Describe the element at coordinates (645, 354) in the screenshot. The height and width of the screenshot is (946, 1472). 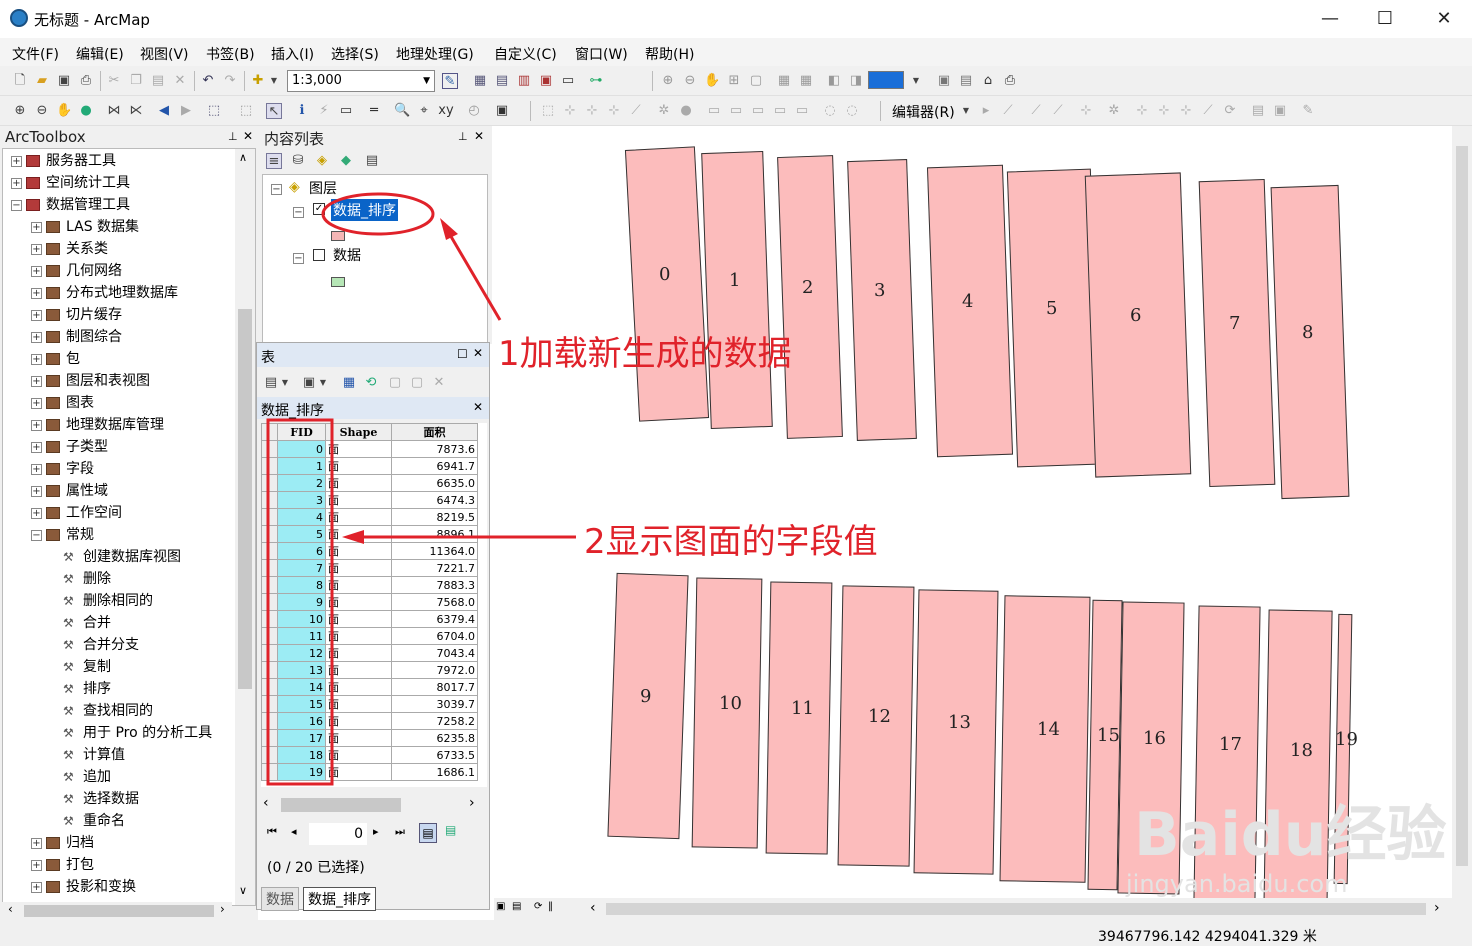
I see `annotation-1: 1加载新生成的数据` at that location.